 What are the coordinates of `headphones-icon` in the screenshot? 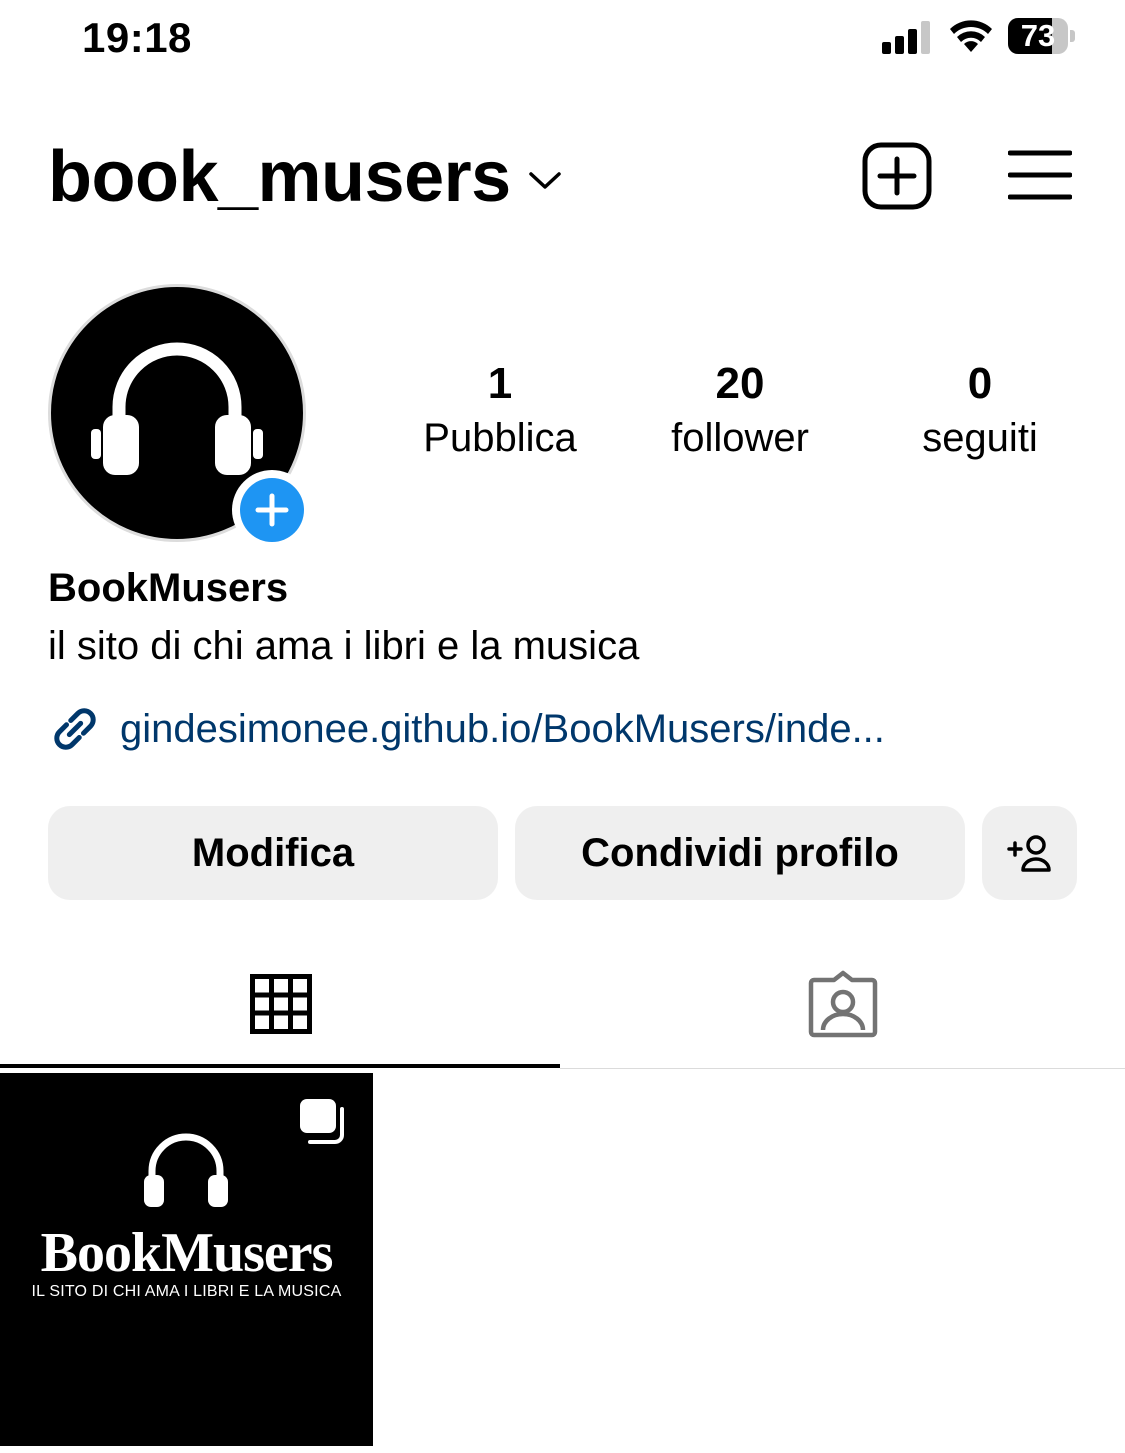 It's located at (186, 1170).